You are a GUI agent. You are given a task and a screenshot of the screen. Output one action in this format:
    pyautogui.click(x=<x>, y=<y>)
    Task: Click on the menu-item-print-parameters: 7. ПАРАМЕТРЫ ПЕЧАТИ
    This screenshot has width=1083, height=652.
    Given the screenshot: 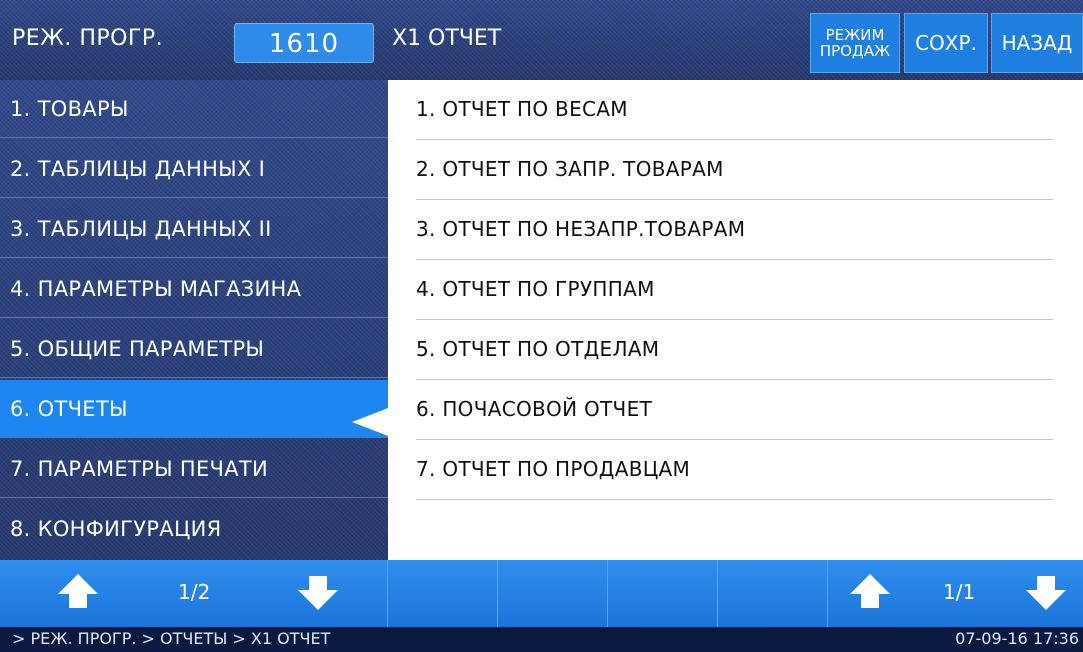 What is the action you would take?
    pyautogui.click(x=194, y=469)
    